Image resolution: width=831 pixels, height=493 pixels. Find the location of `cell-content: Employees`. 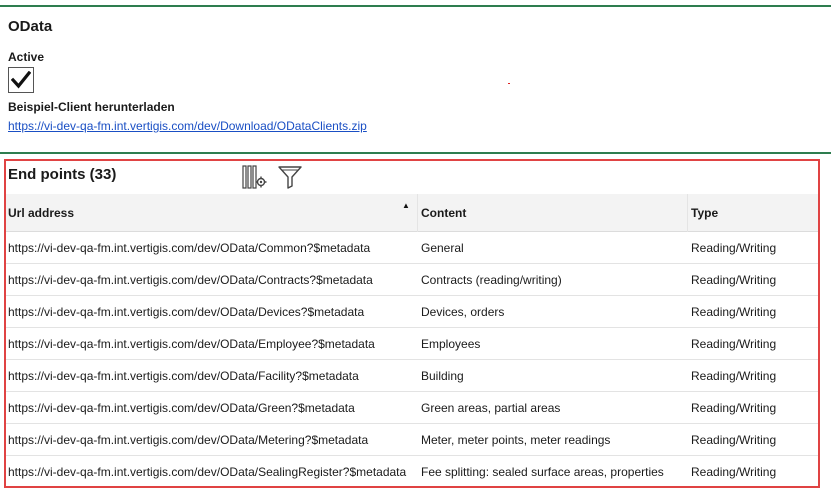

cell-content: Employees is located at coordinates (451, 344).